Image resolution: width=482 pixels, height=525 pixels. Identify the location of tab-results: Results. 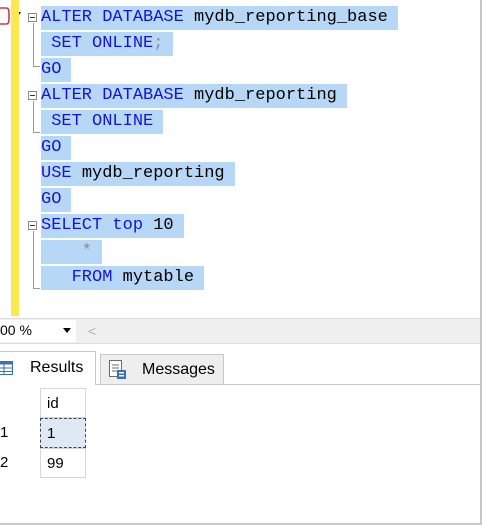
(48, 368).